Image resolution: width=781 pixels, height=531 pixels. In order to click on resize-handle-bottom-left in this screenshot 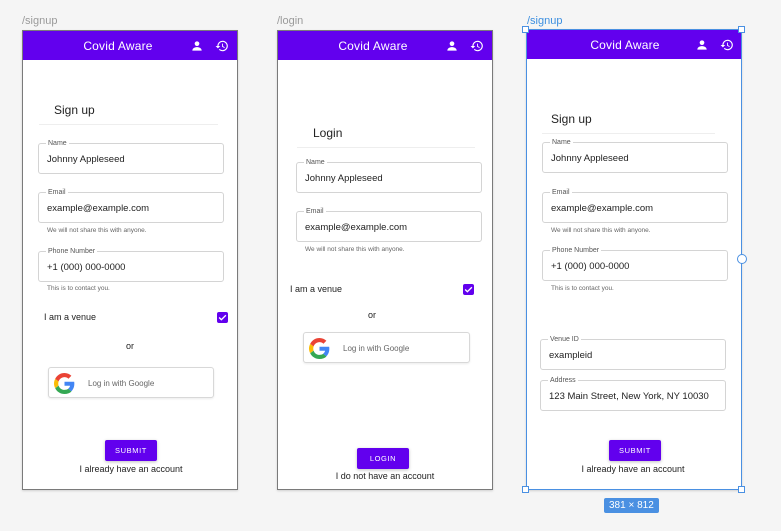, I will do `click(525, 489)`.